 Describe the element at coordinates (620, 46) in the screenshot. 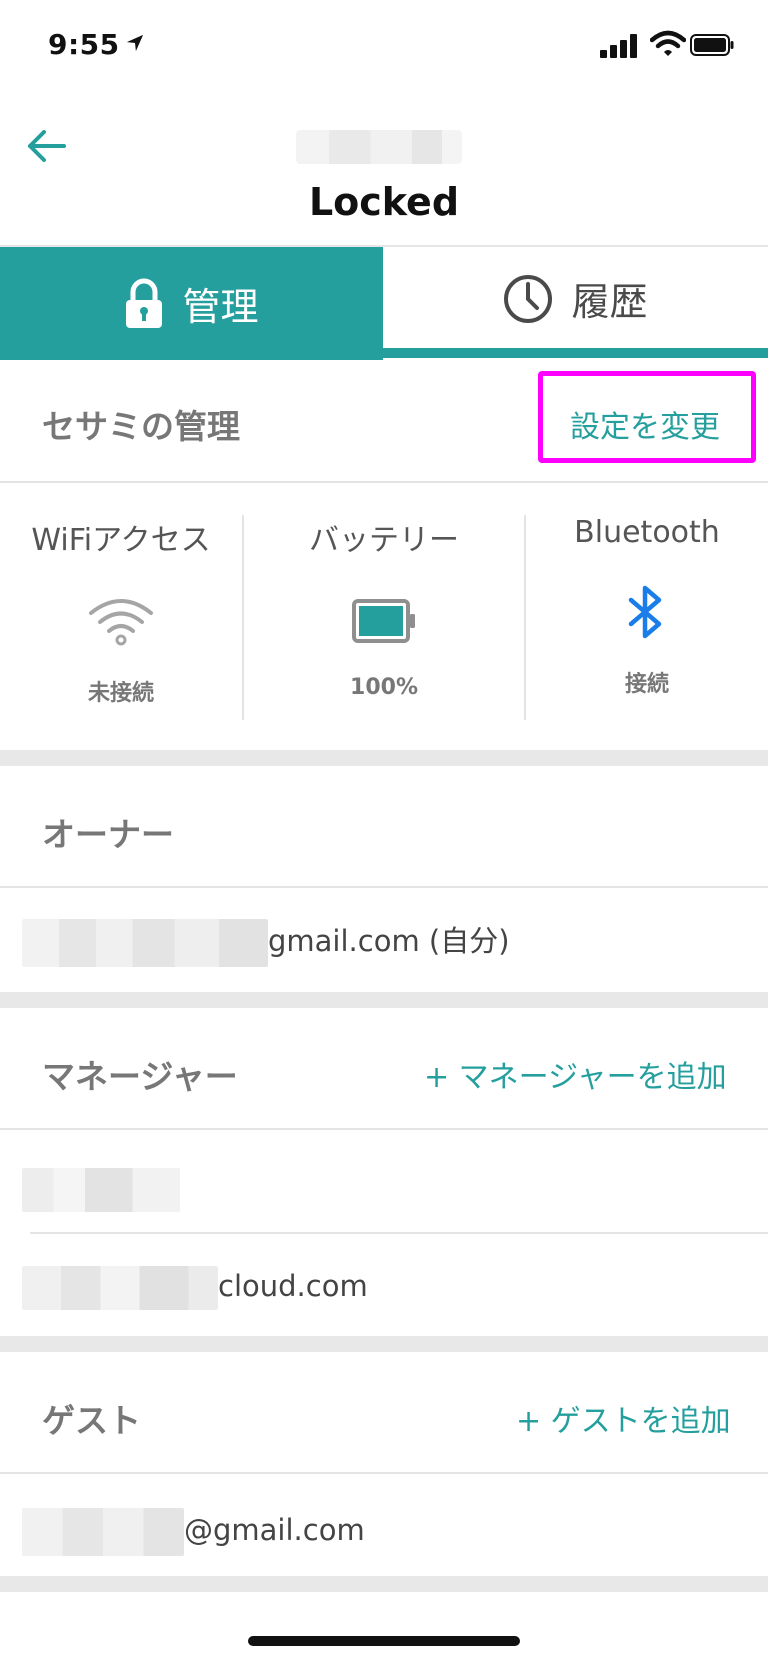

I see `cellular-signal-icon` at that location.